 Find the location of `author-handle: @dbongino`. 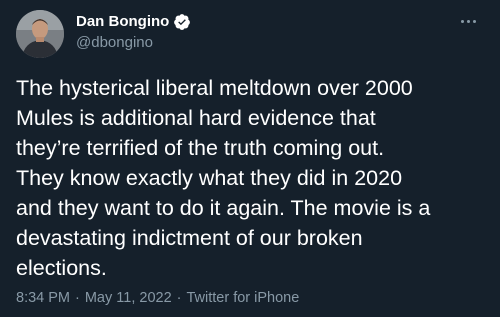

author-handle: @dbongino is located at coordinates (114, 43).